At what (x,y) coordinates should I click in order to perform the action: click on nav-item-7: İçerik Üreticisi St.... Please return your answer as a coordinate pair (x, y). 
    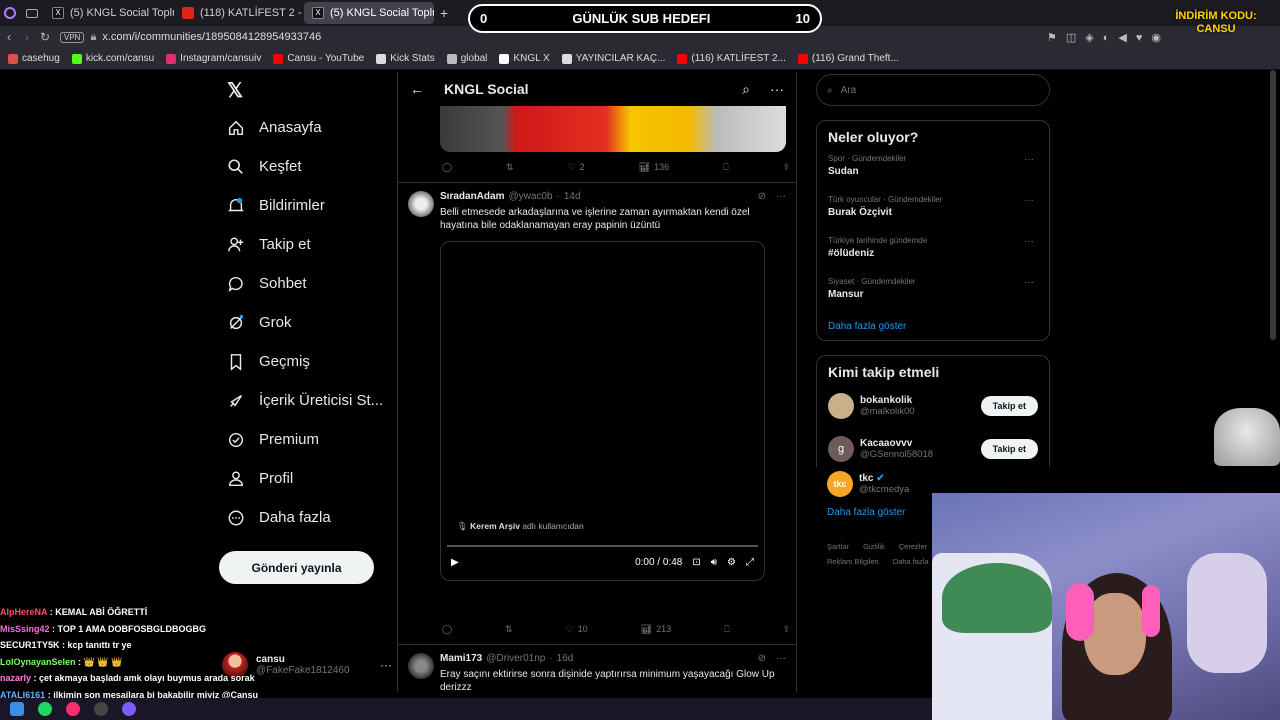
    Looking at the image, I should click on (300, 400).